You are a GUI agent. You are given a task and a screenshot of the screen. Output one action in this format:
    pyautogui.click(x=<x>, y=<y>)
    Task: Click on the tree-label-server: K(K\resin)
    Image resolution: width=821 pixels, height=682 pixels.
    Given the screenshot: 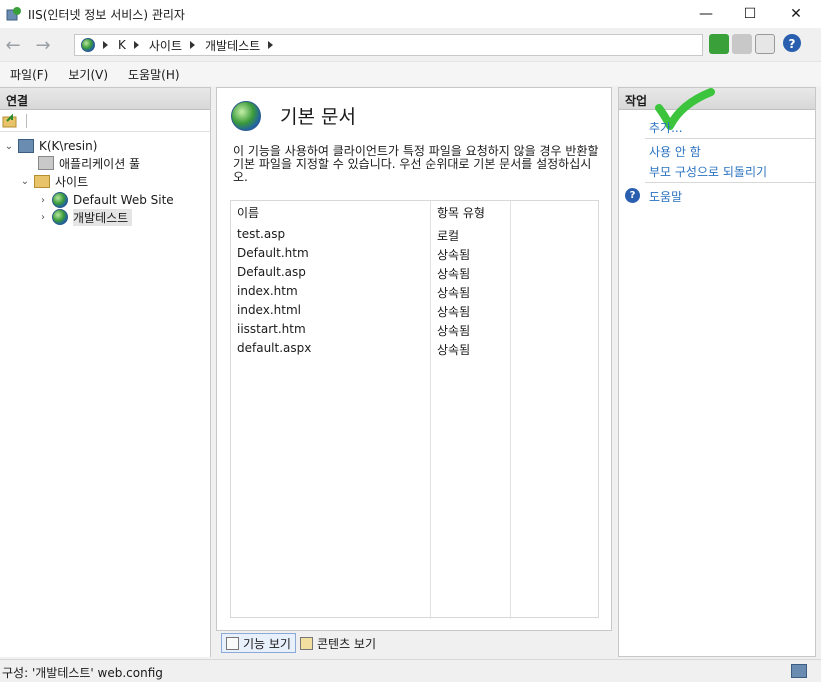 What is the action you would take?
    pyautogui.click(x=68, y=146)
    